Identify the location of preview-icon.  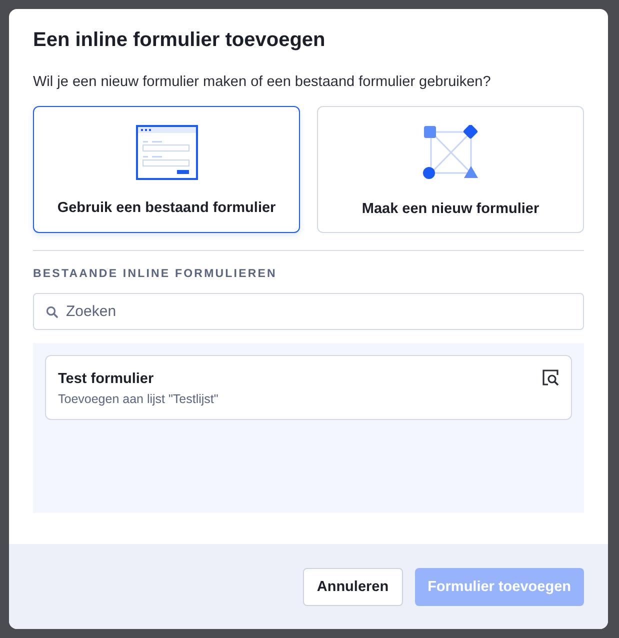
(550, 377).